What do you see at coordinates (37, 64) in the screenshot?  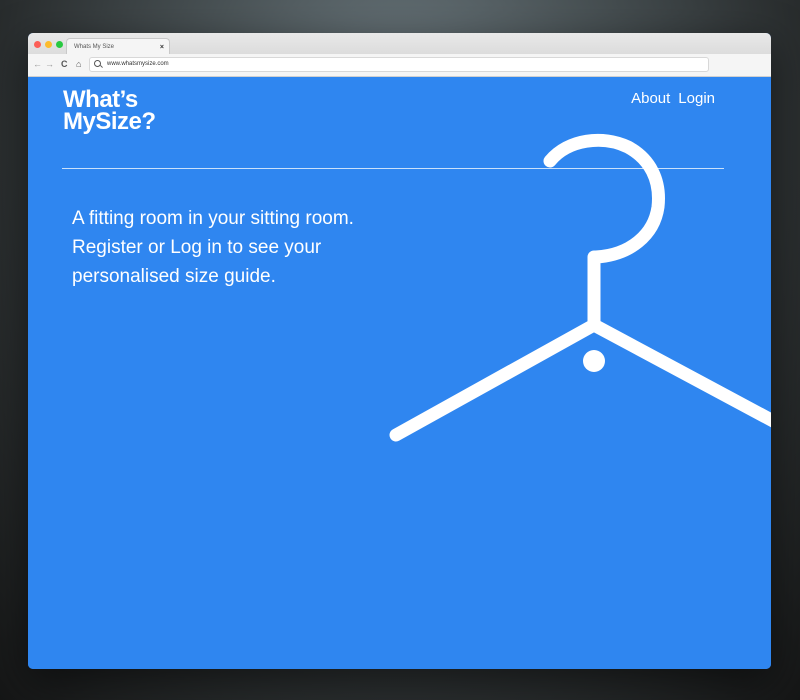 I see `back-arrow-icon: ←` at bounding box center [37, 64].